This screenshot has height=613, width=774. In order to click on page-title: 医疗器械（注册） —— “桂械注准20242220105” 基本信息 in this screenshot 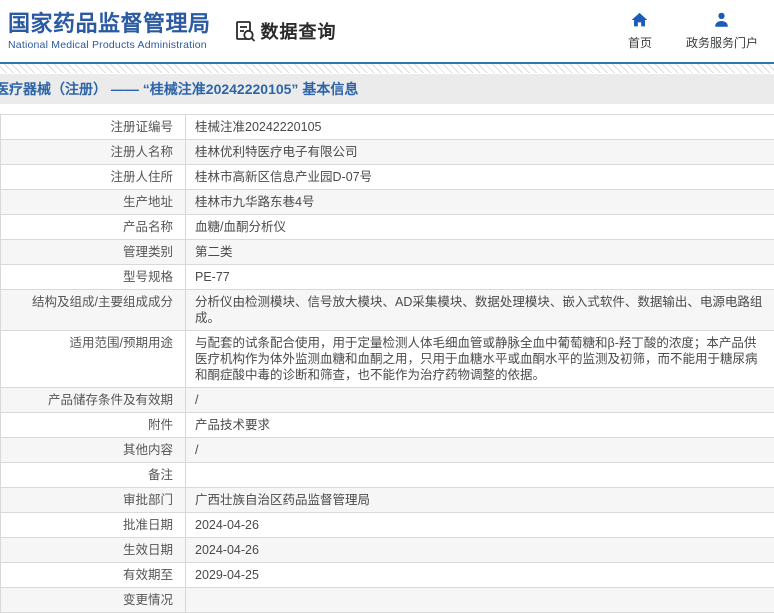, I will do `click(179, 89)`.